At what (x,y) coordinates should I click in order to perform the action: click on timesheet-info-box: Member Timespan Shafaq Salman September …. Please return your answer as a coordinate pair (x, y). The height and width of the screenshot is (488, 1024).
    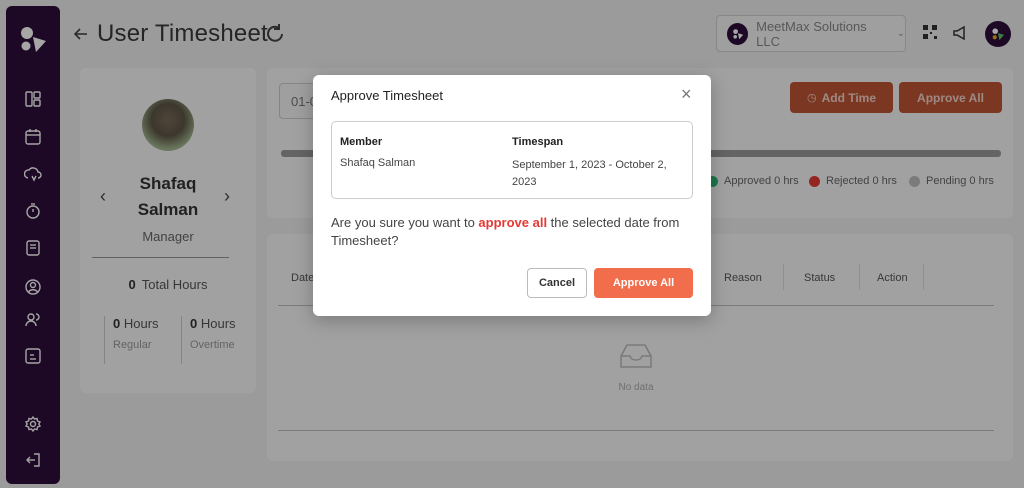
    Looking at the image, I should click on (512, 160).